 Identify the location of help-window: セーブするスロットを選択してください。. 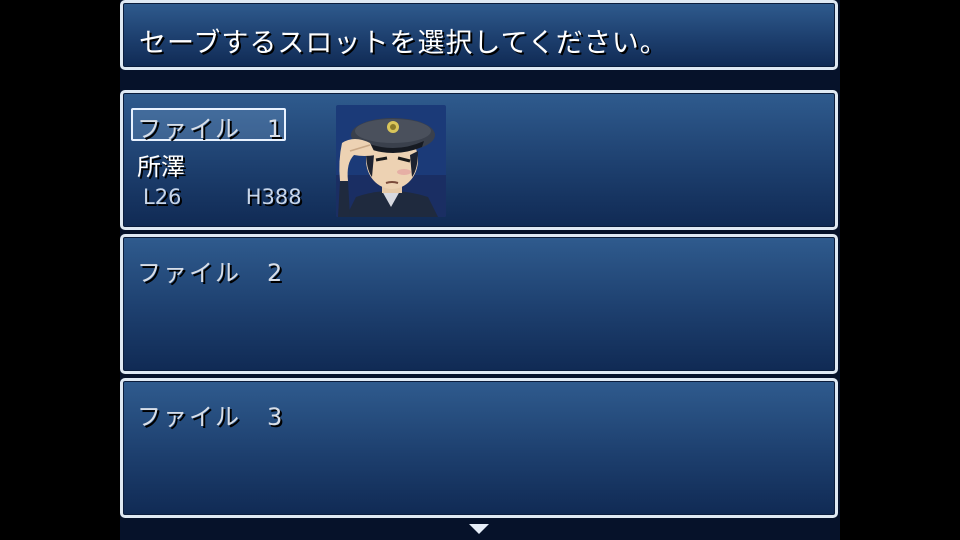
(479, 35).